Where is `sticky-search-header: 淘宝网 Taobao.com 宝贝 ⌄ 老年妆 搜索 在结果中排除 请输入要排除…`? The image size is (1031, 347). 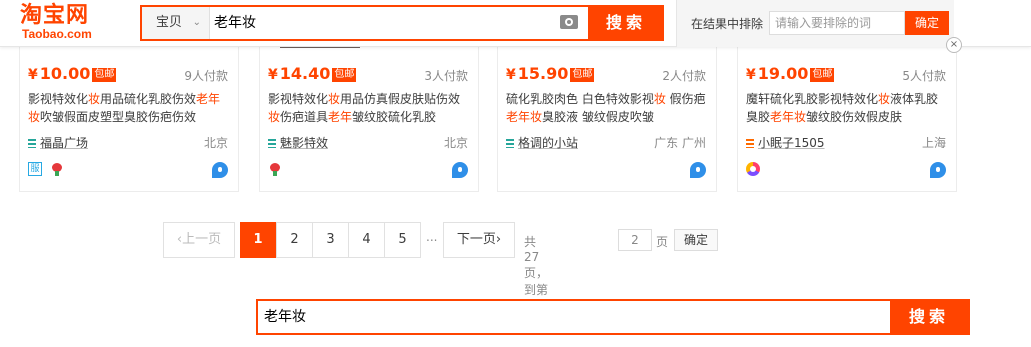 sticky-search-header: 淘宝网 Taobao.com 宝贝 ⌄ 老年妆 搜索 在结果中排除 请输入要排除… is located at coordinates (515, 23).